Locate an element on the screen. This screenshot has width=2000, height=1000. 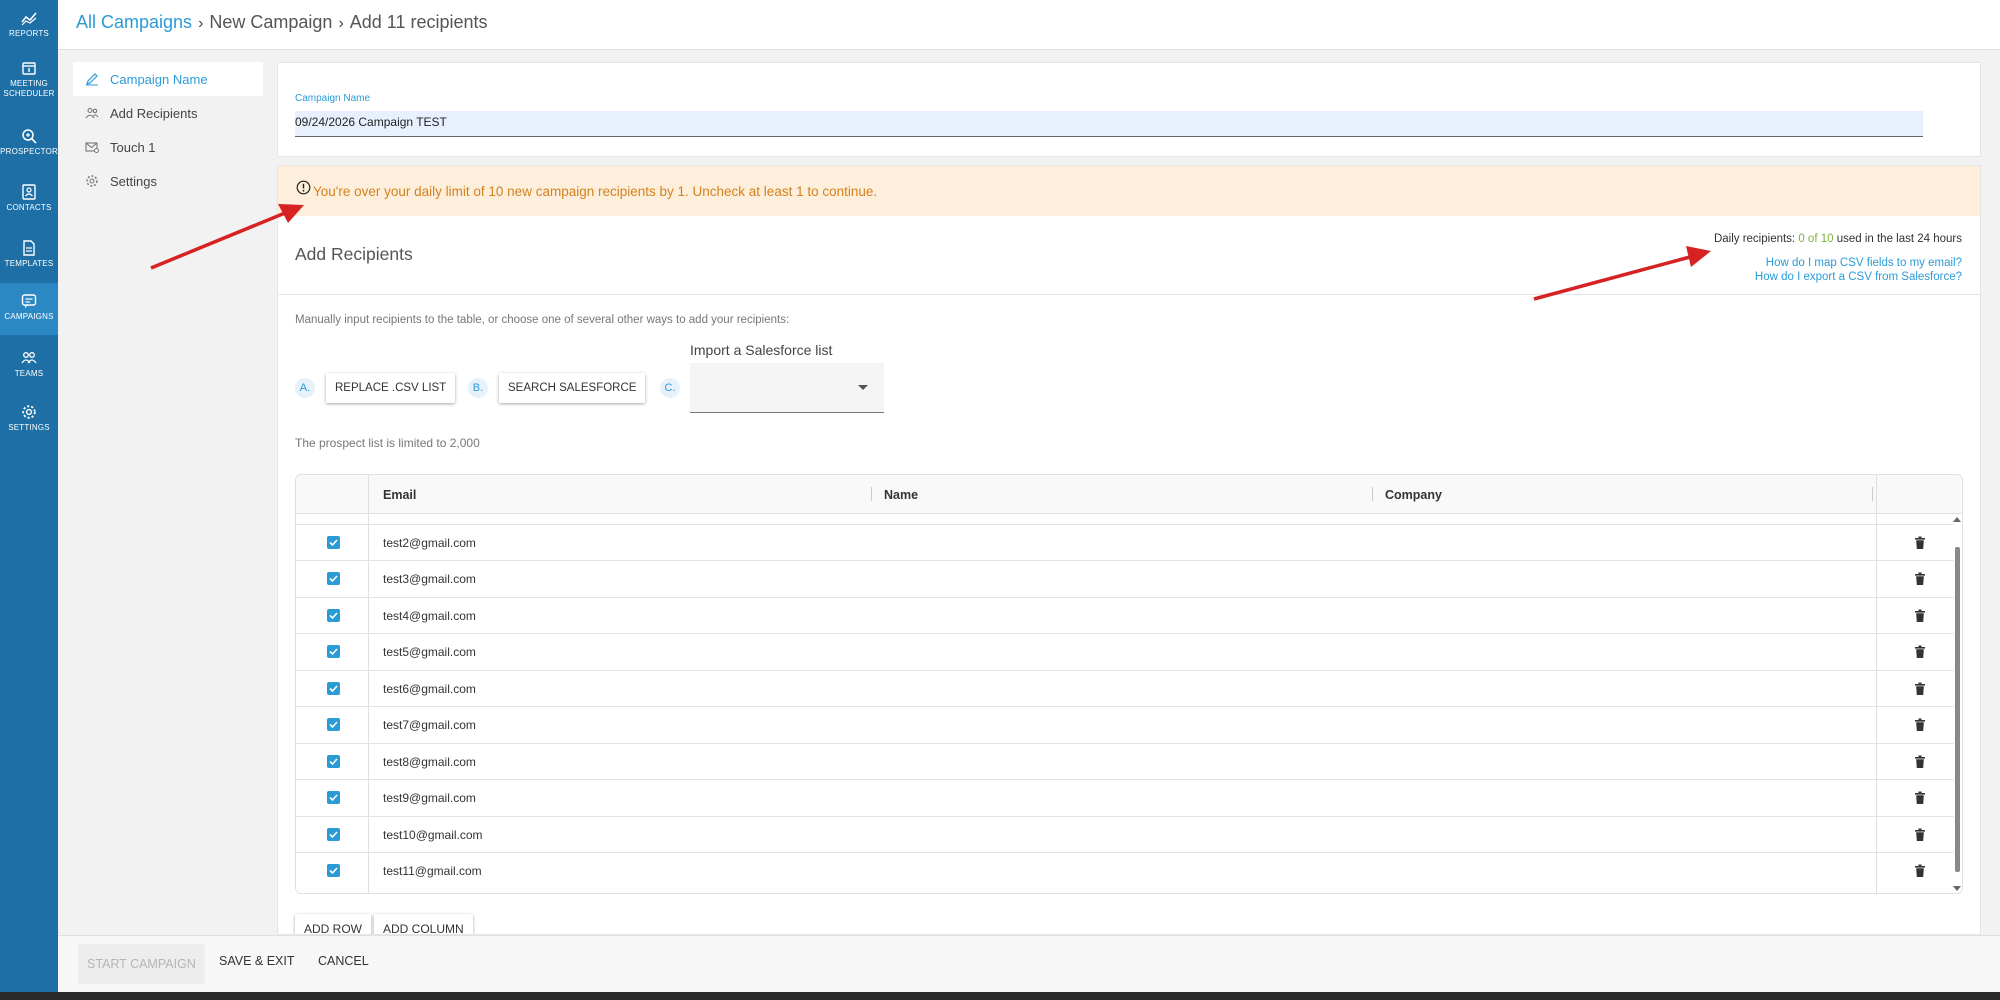
cell-email: test7@gmail.com is located at coordinates (429, 725).